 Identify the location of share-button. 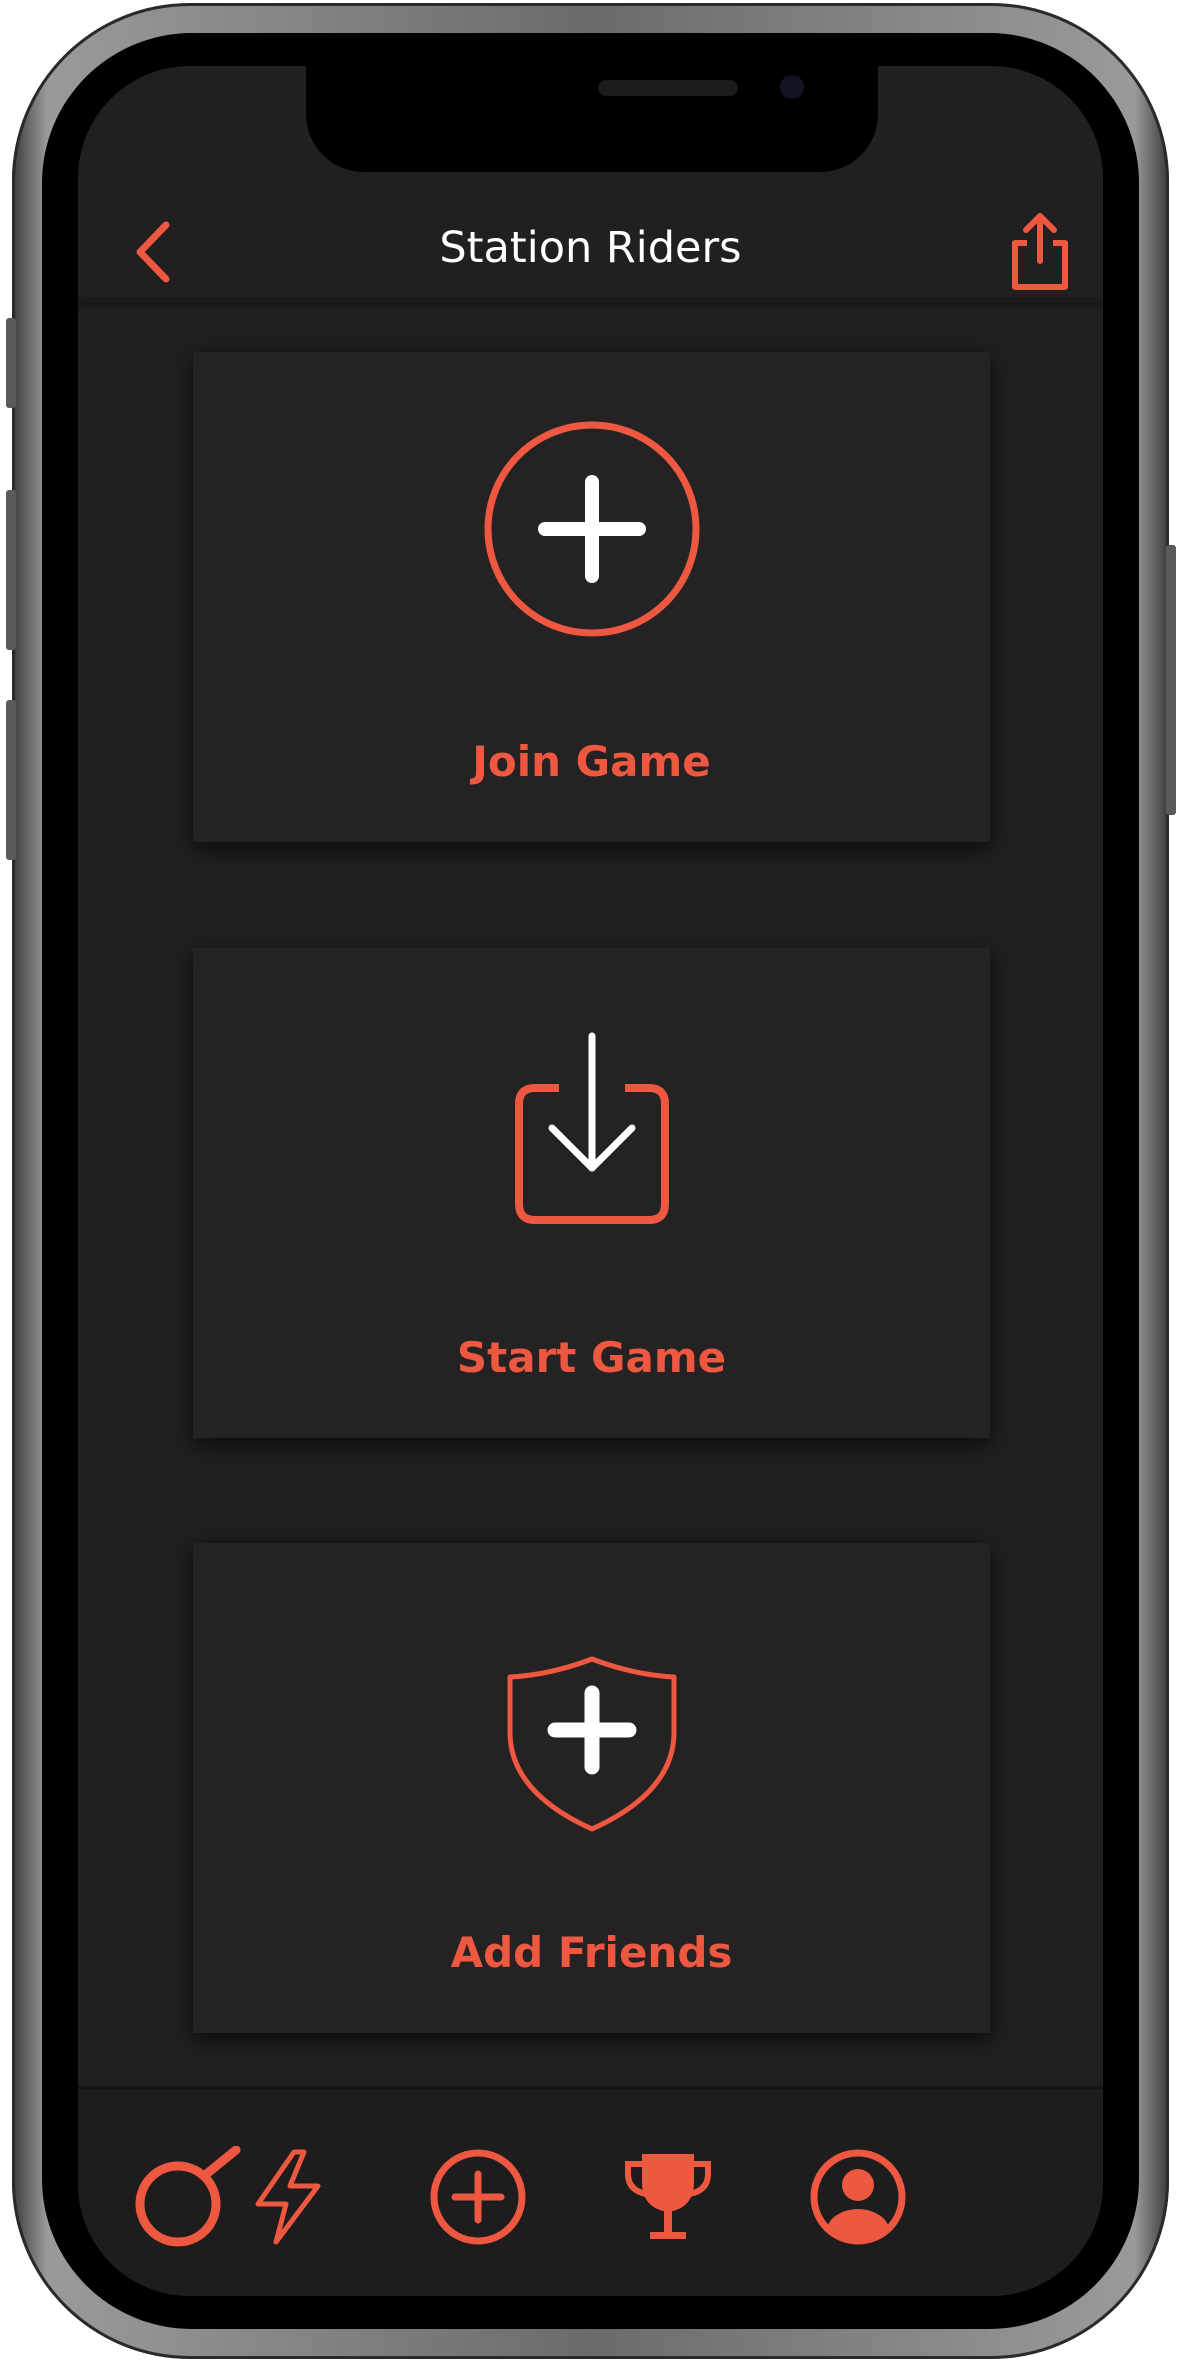
(1040, 252).